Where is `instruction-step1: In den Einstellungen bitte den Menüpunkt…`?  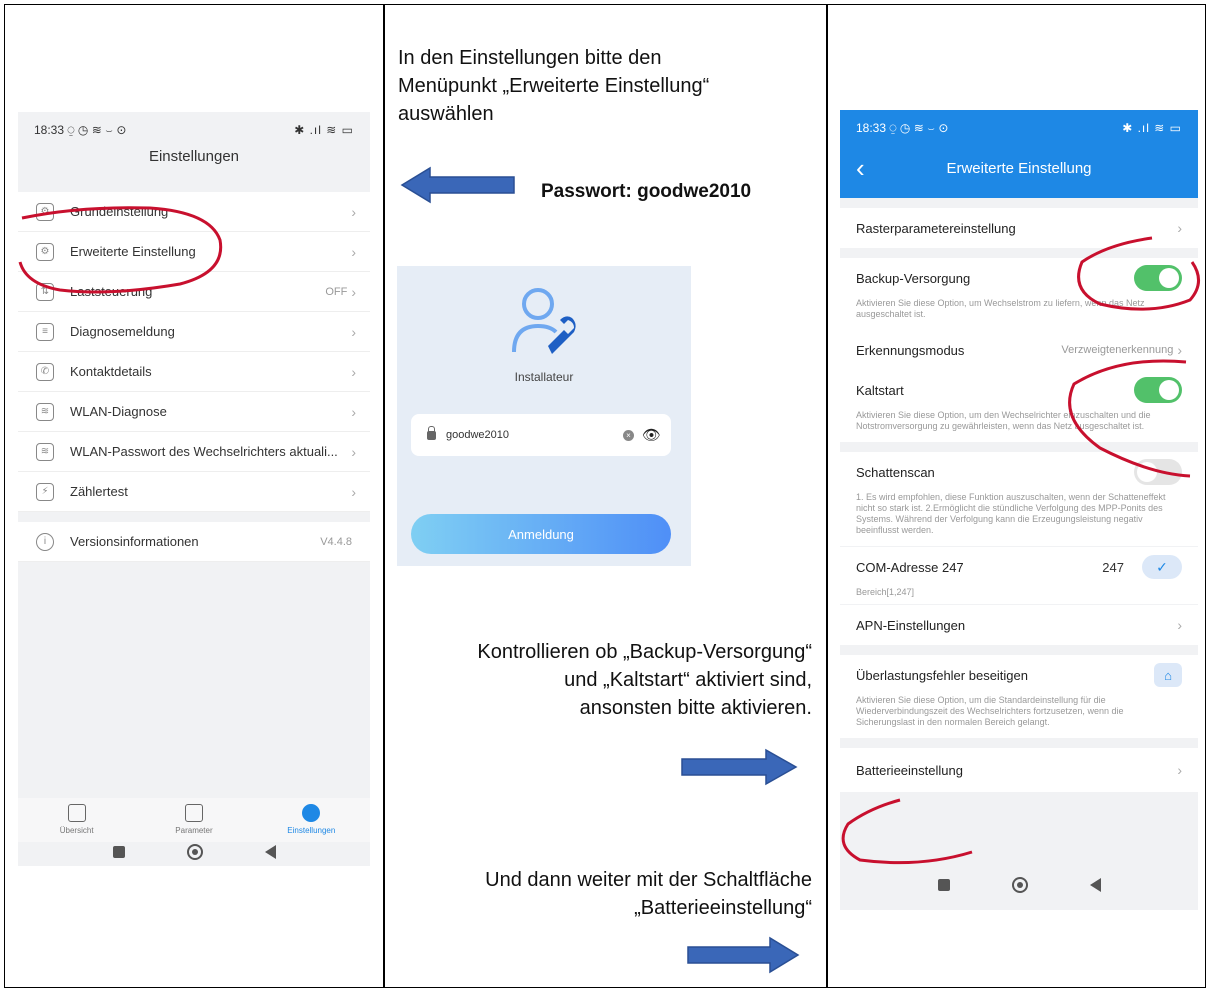
instruction-step1: In den Einstellungen bitte den Menüpunkt… is located at coordinates (553, 86).